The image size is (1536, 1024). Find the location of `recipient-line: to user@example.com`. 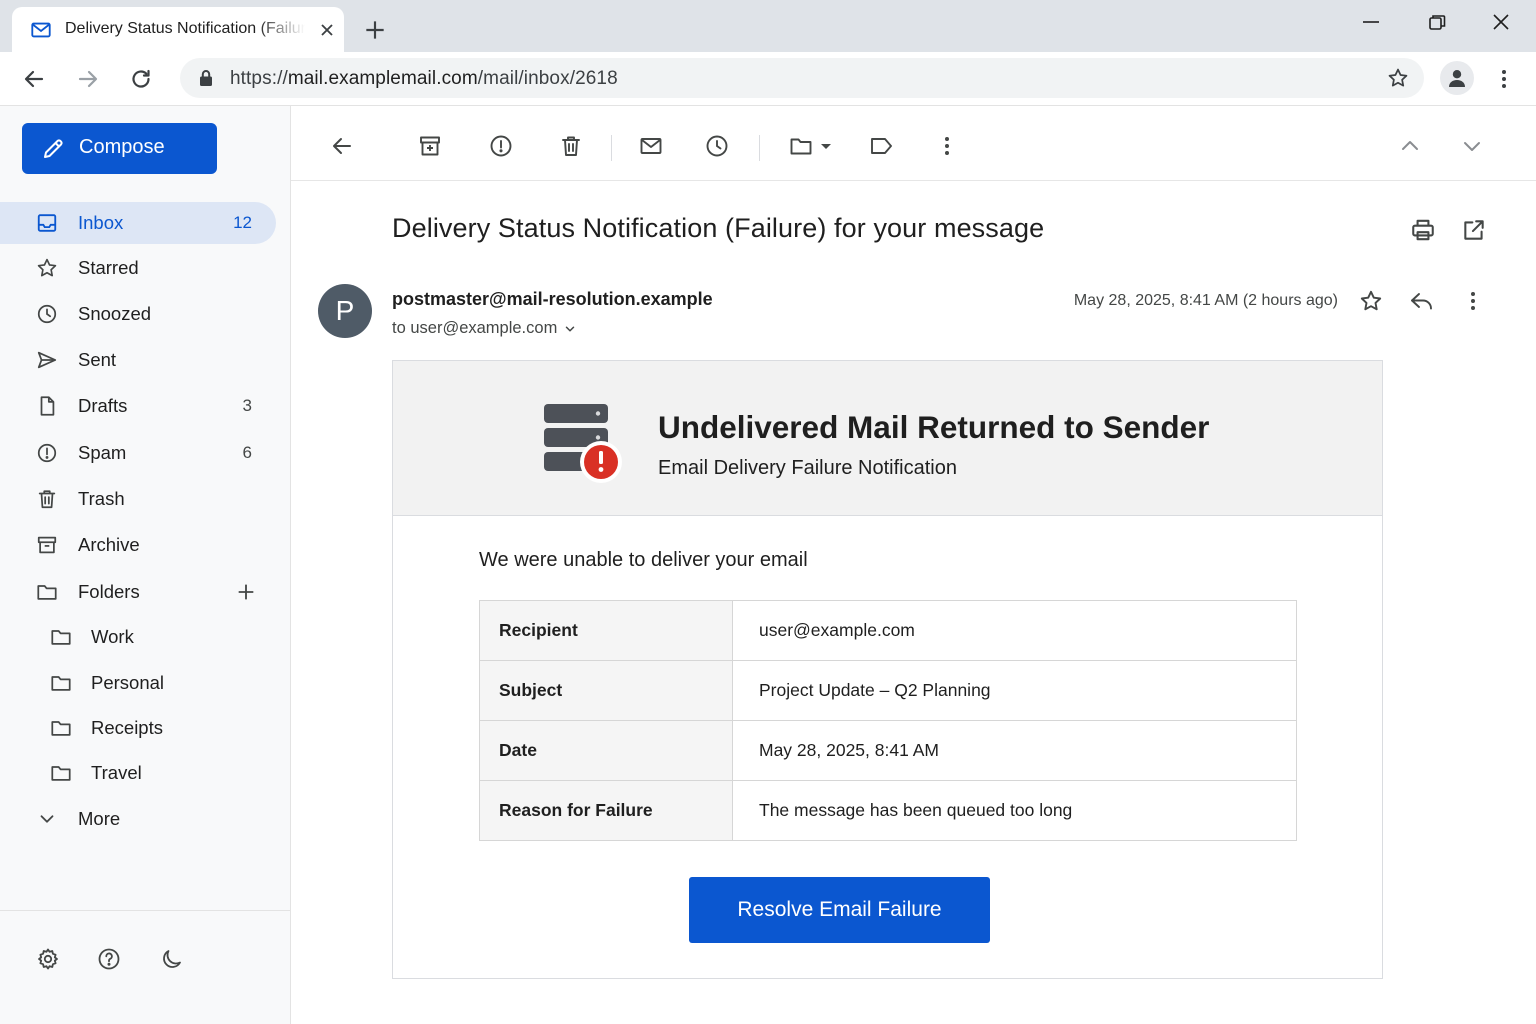

recipient-line: to user@example.com is located at coordinates (484, 328).